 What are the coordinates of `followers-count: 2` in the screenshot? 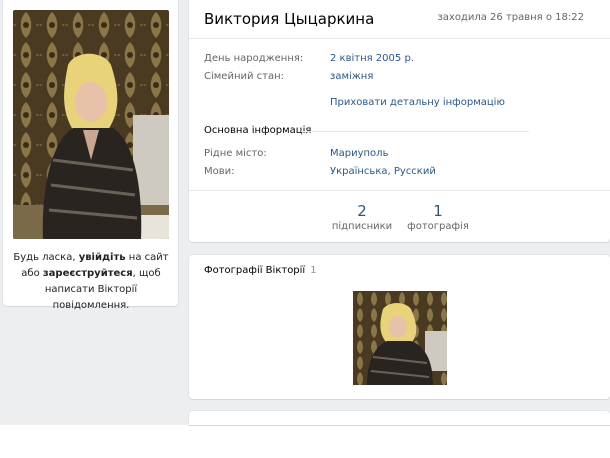 It's located at (362, 211).